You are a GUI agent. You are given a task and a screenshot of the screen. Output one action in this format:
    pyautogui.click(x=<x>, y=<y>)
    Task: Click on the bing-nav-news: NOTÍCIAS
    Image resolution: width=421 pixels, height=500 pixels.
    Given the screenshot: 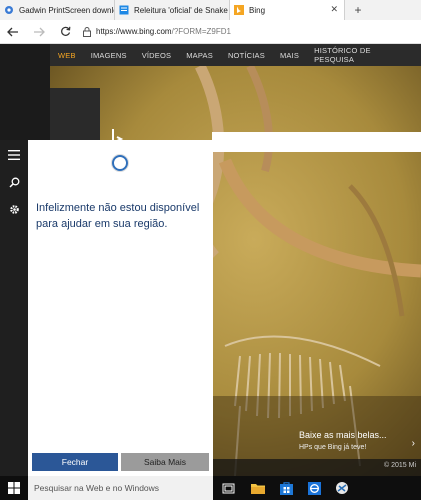 What is the action you would take?
    pyautogui.click(x=246, y=55)
    